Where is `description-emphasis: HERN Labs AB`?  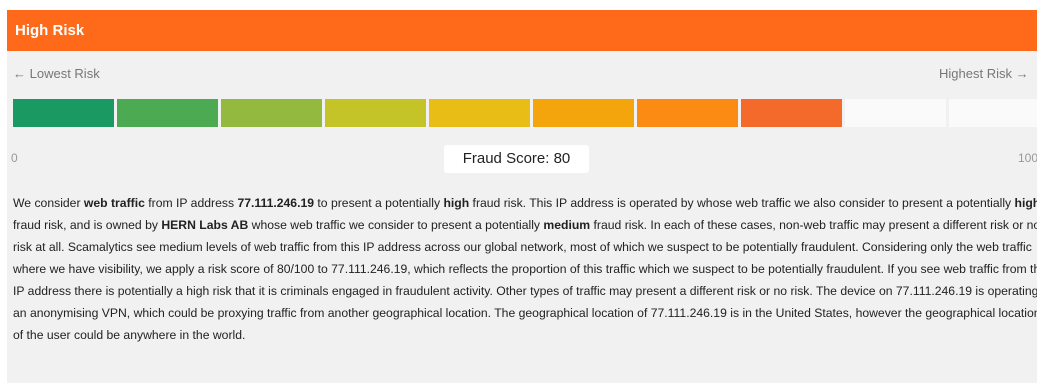
description-emphasis: HERN Labs AB is located at coordinates (205, 225).